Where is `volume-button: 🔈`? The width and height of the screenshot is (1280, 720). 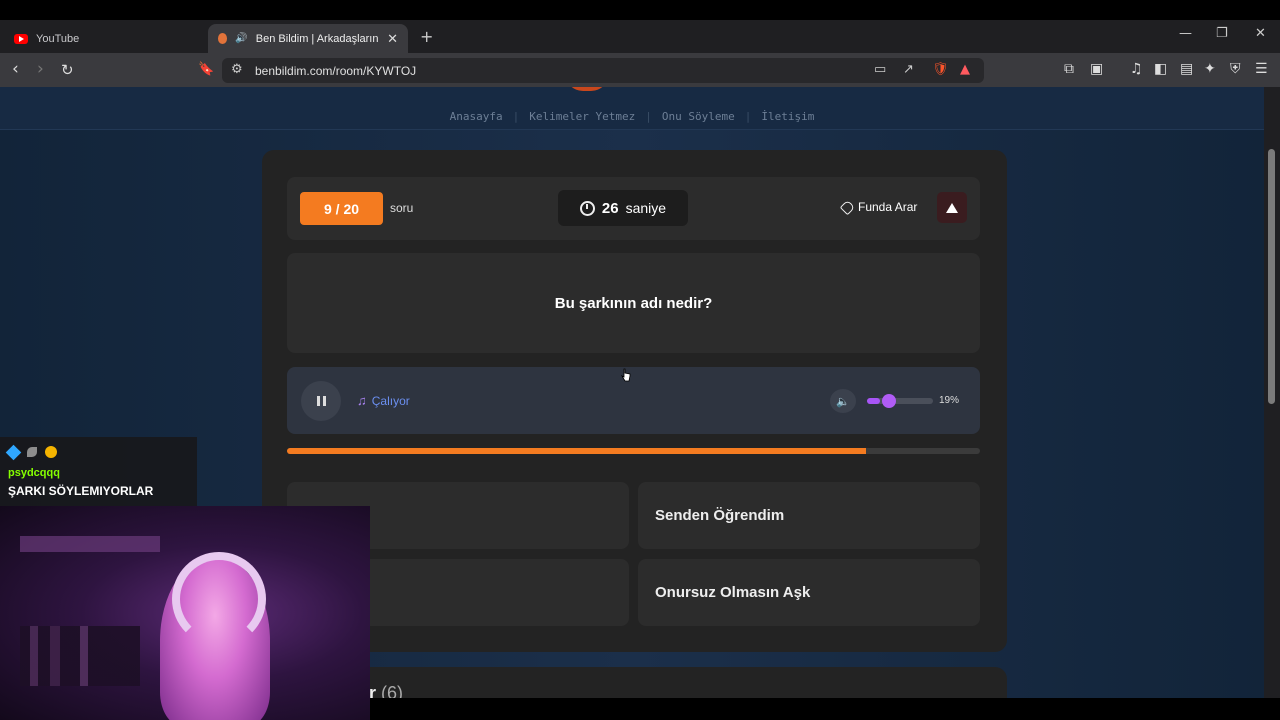 volume-button: 🔈 is located at coordinates (843, 401).